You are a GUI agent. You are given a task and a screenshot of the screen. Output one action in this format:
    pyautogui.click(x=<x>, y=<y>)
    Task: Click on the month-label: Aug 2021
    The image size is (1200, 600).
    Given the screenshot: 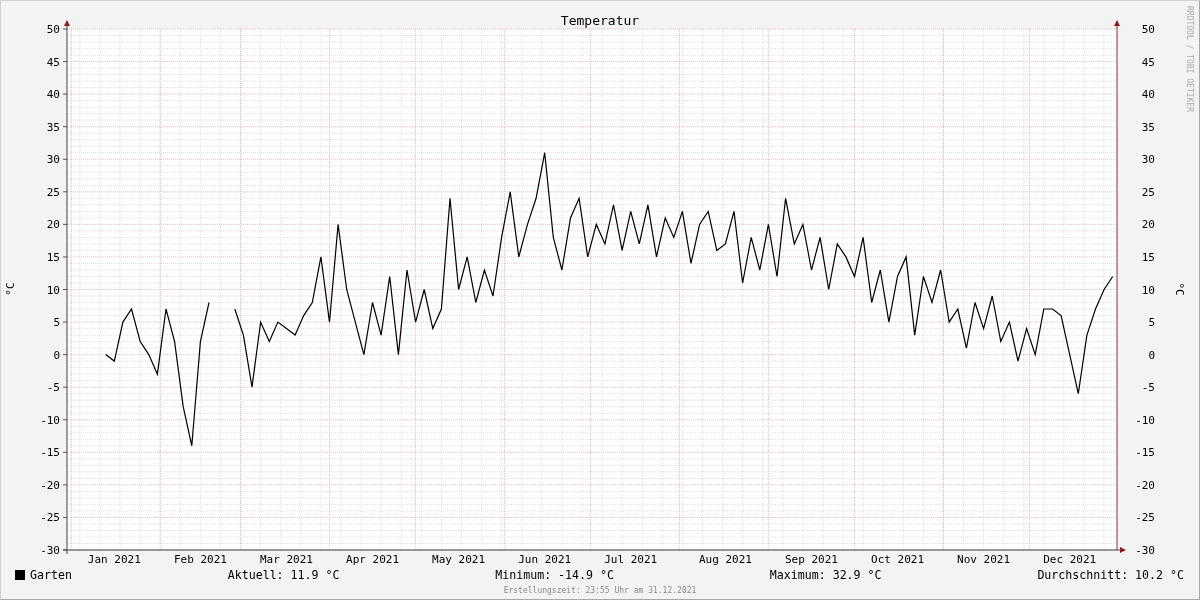 What is the action you would take?
    pyautogui.click(x=725, y=559)
    